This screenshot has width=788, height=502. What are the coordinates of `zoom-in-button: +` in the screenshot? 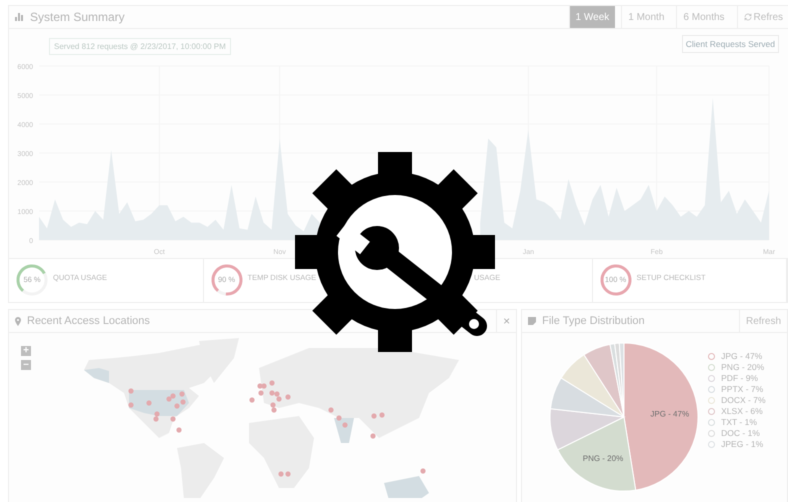 It's located at (26, 351).